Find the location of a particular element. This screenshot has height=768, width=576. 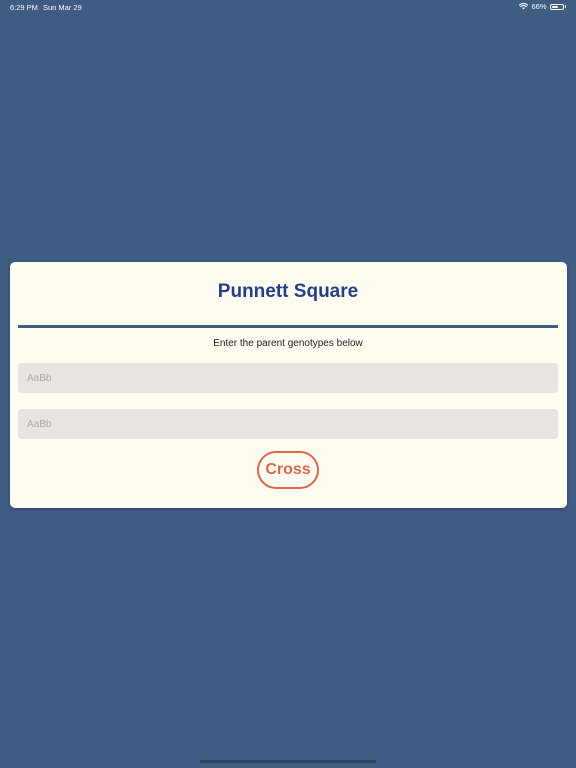

battery-icon is located at coordinates (557, 6).